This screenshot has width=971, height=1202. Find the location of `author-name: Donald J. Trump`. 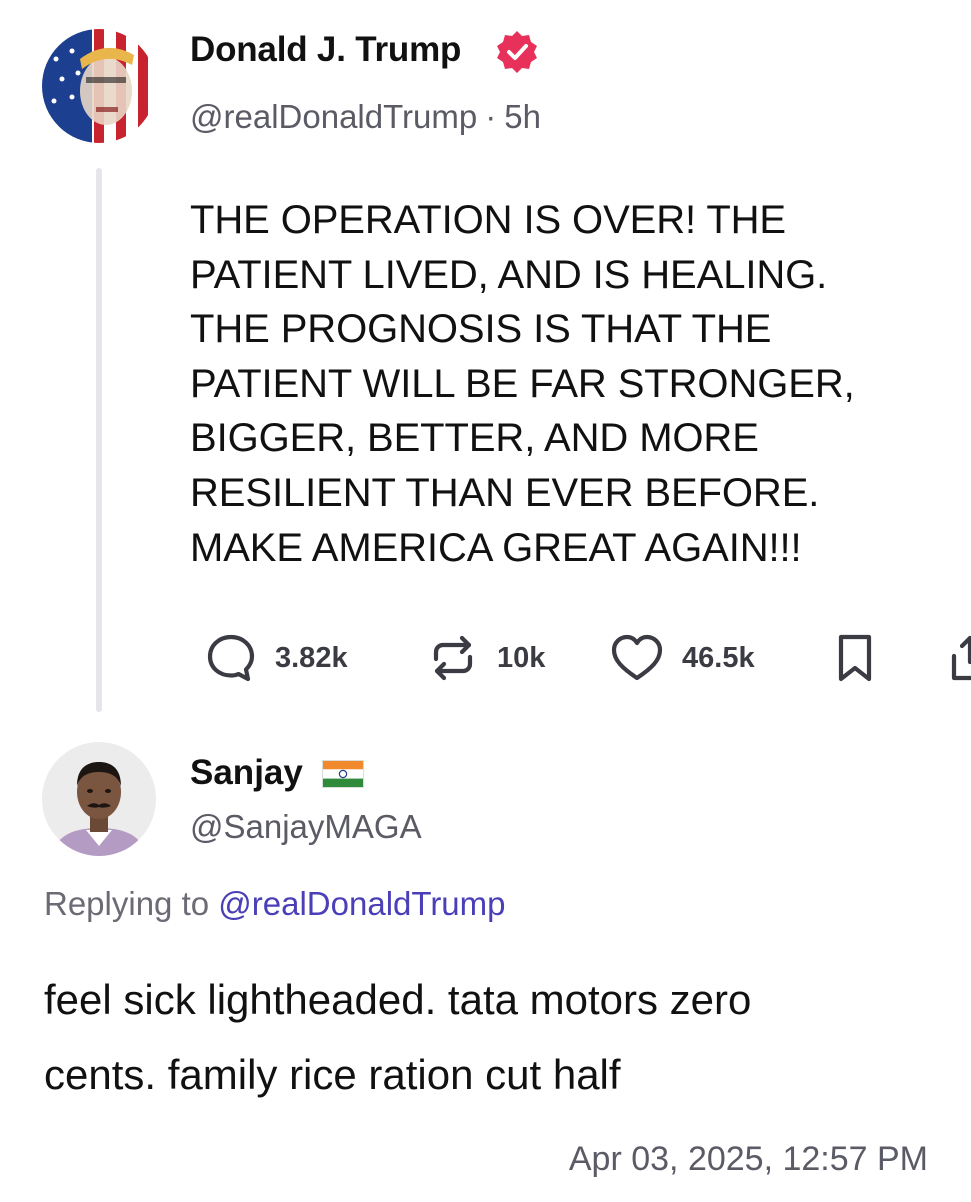

author-name: Donald J. Trump is located at coordinates (325, 50).